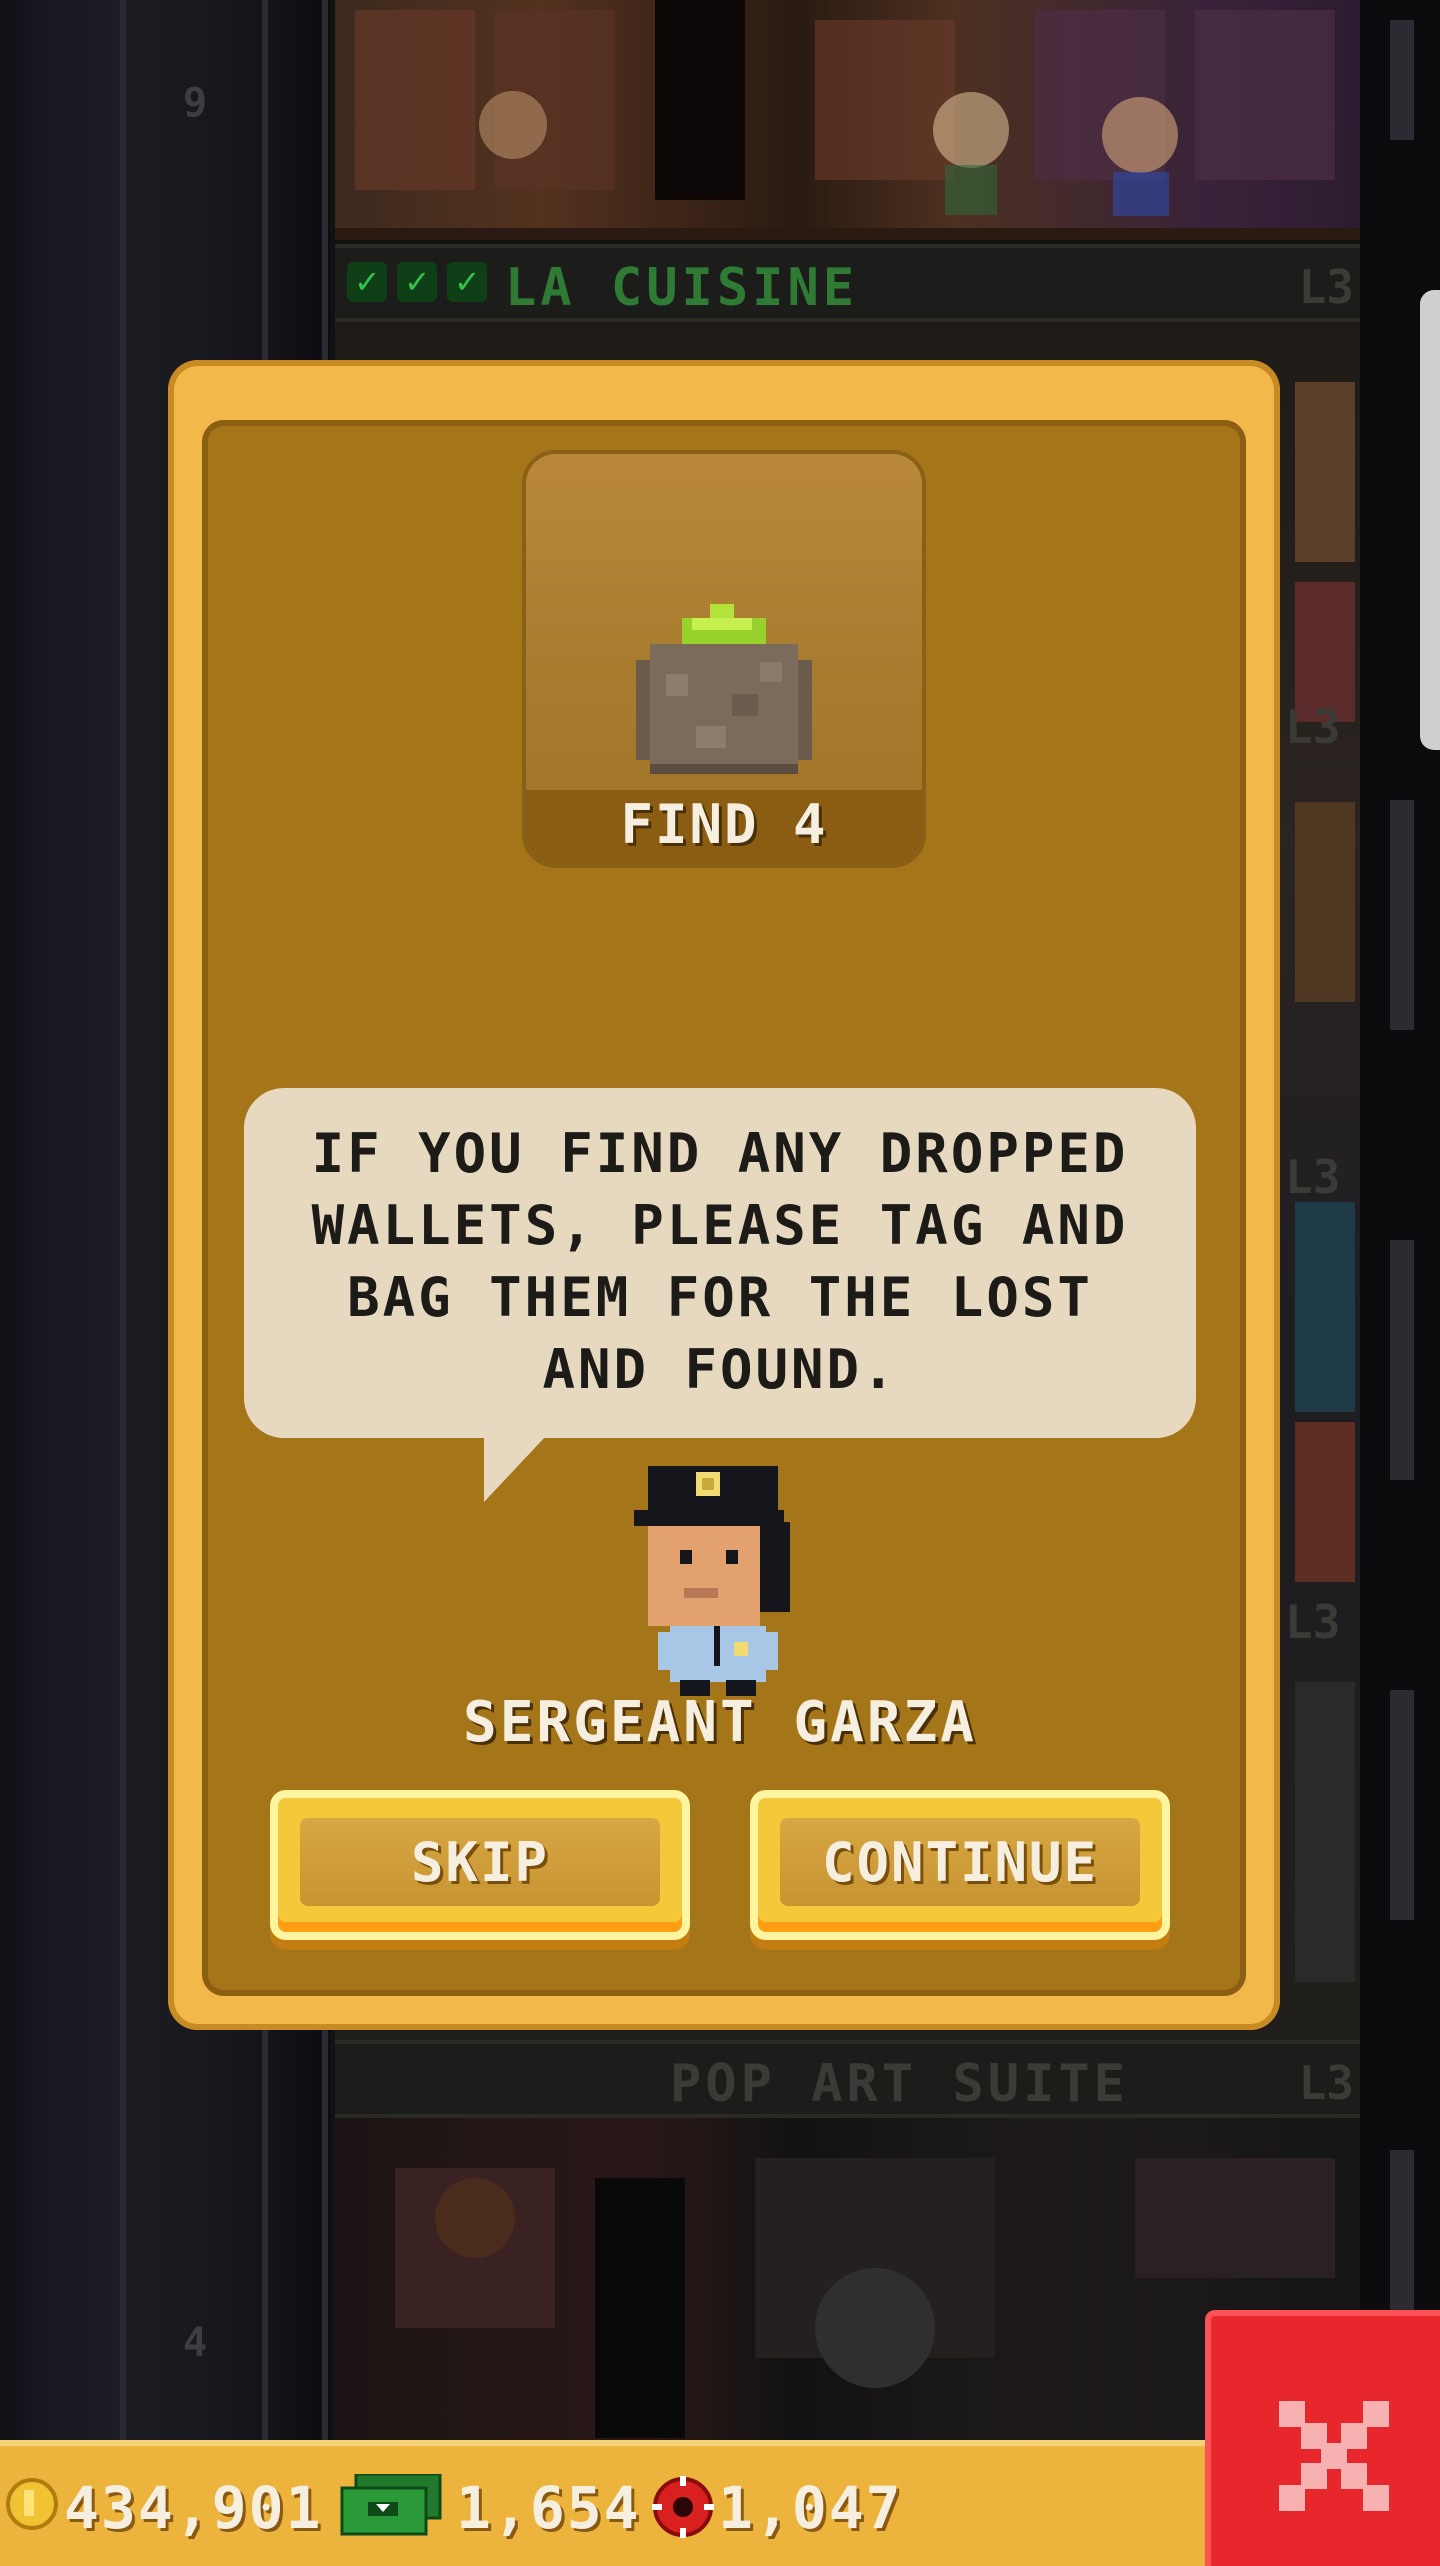 The image size is (1440, 2566). Describe the element at coordinates (719, 1722) in the screenshot. I see `npc-name: SERGEANT GARZA` at that location.